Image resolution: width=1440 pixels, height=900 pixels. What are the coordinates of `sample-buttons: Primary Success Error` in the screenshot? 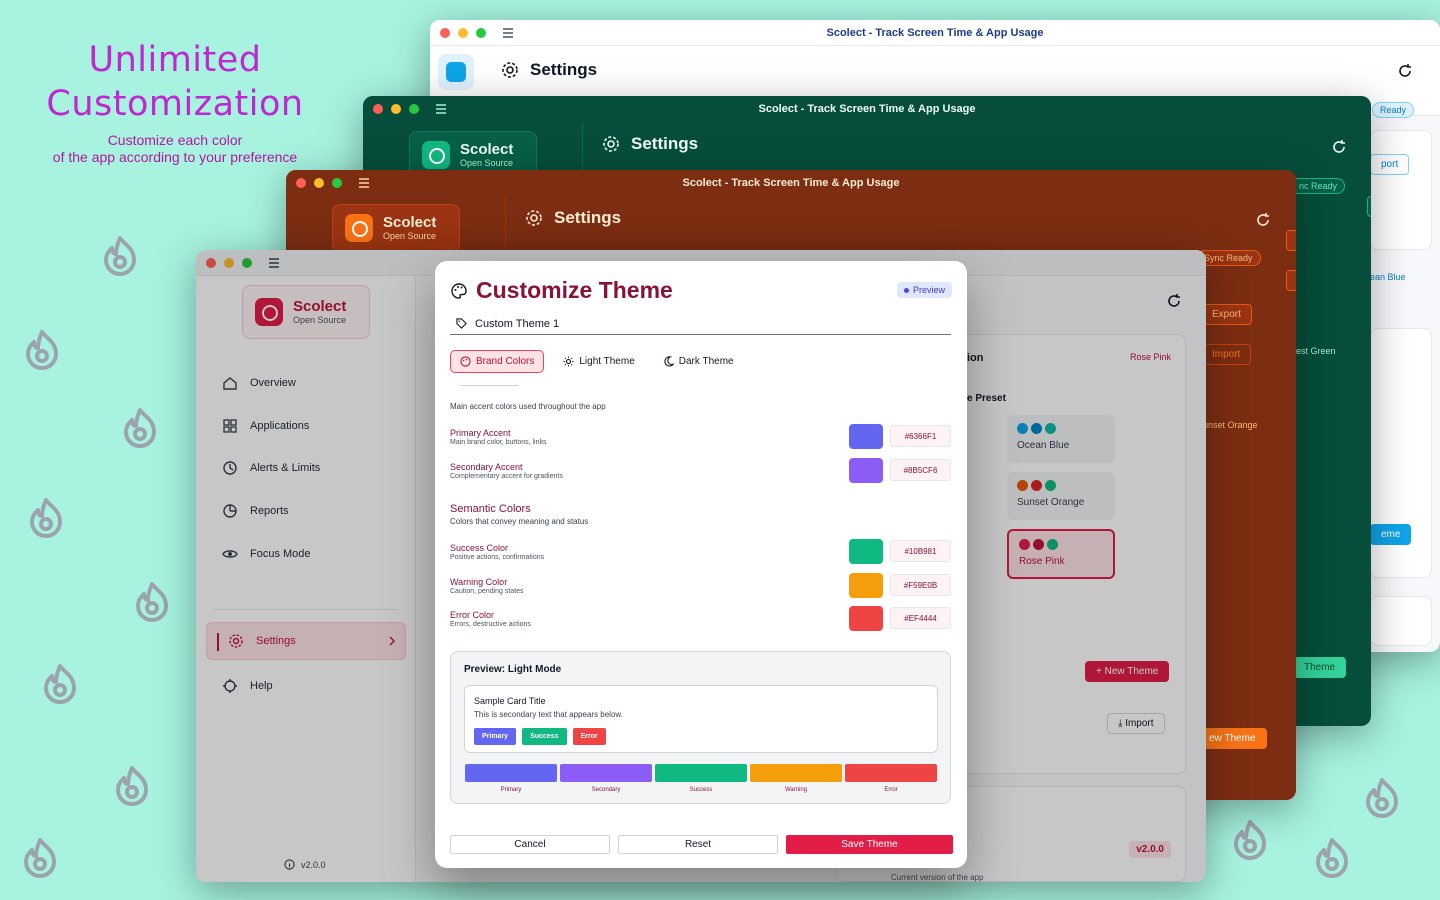 It's located at (540, 736).